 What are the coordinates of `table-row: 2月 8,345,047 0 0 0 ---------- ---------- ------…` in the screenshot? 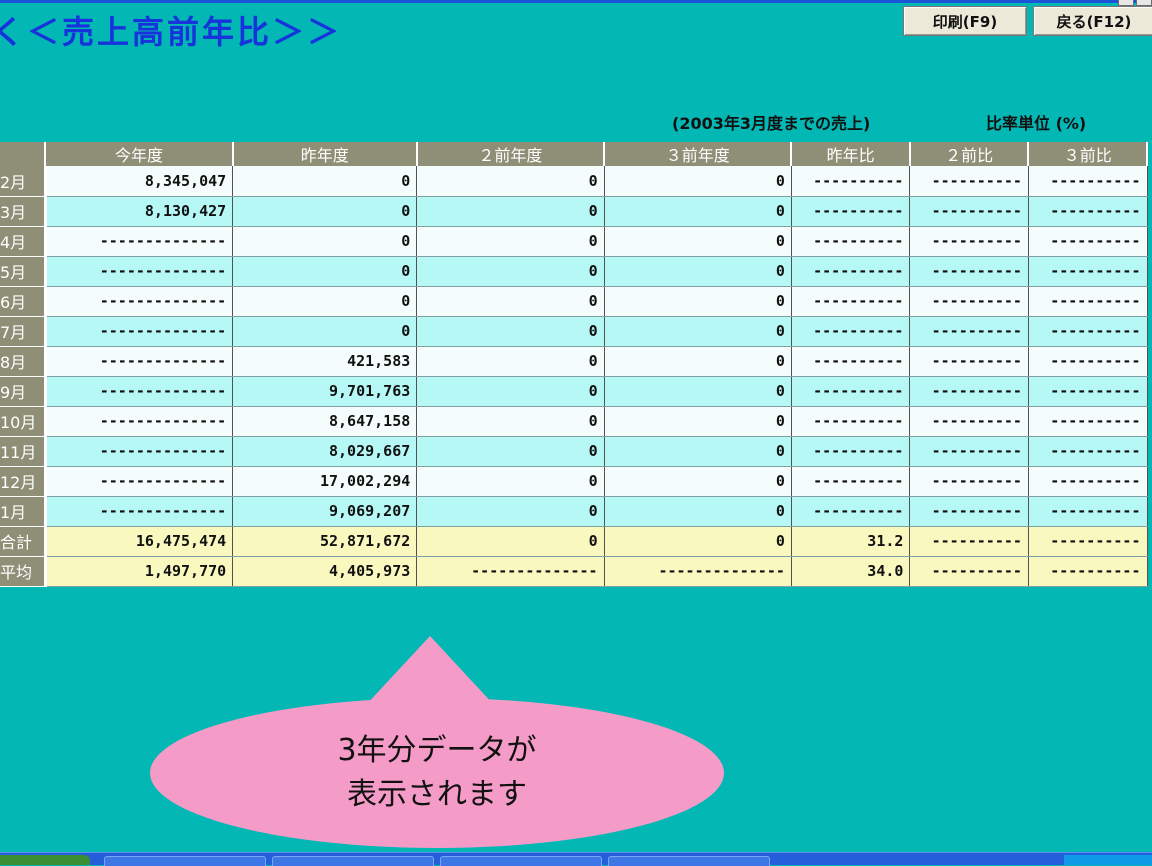 It's located at (574, 181).